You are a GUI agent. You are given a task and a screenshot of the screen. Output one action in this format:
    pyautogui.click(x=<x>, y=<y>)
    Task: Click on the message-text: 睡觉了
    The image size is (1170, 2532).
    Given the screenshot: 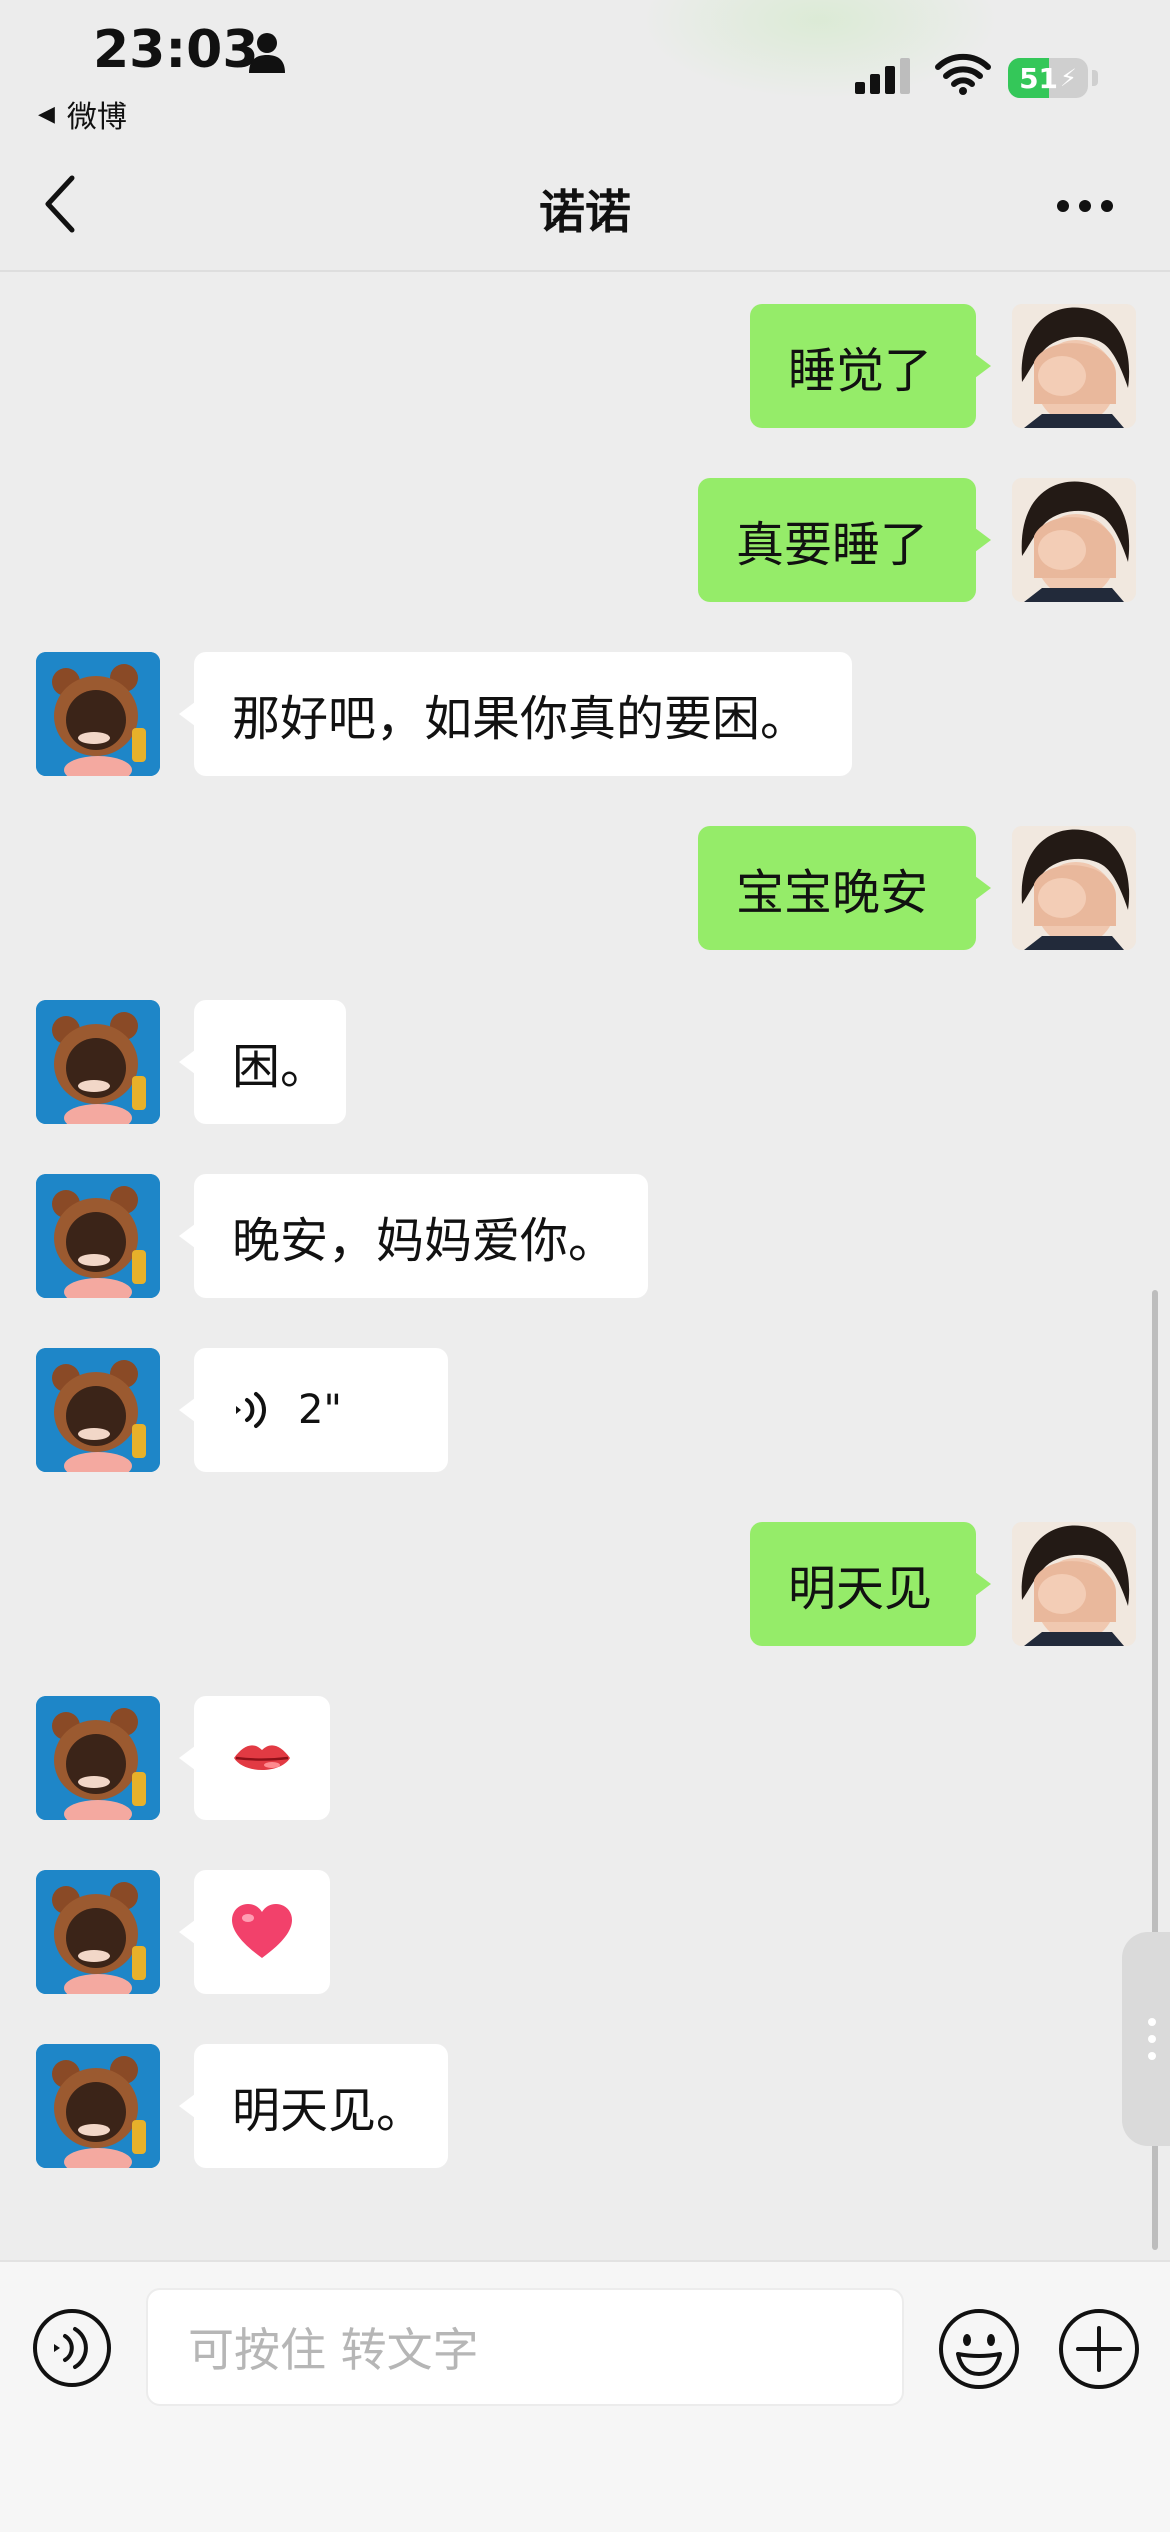 What is the action you would take?
    pyautogui.click(x=860, y=371)
    